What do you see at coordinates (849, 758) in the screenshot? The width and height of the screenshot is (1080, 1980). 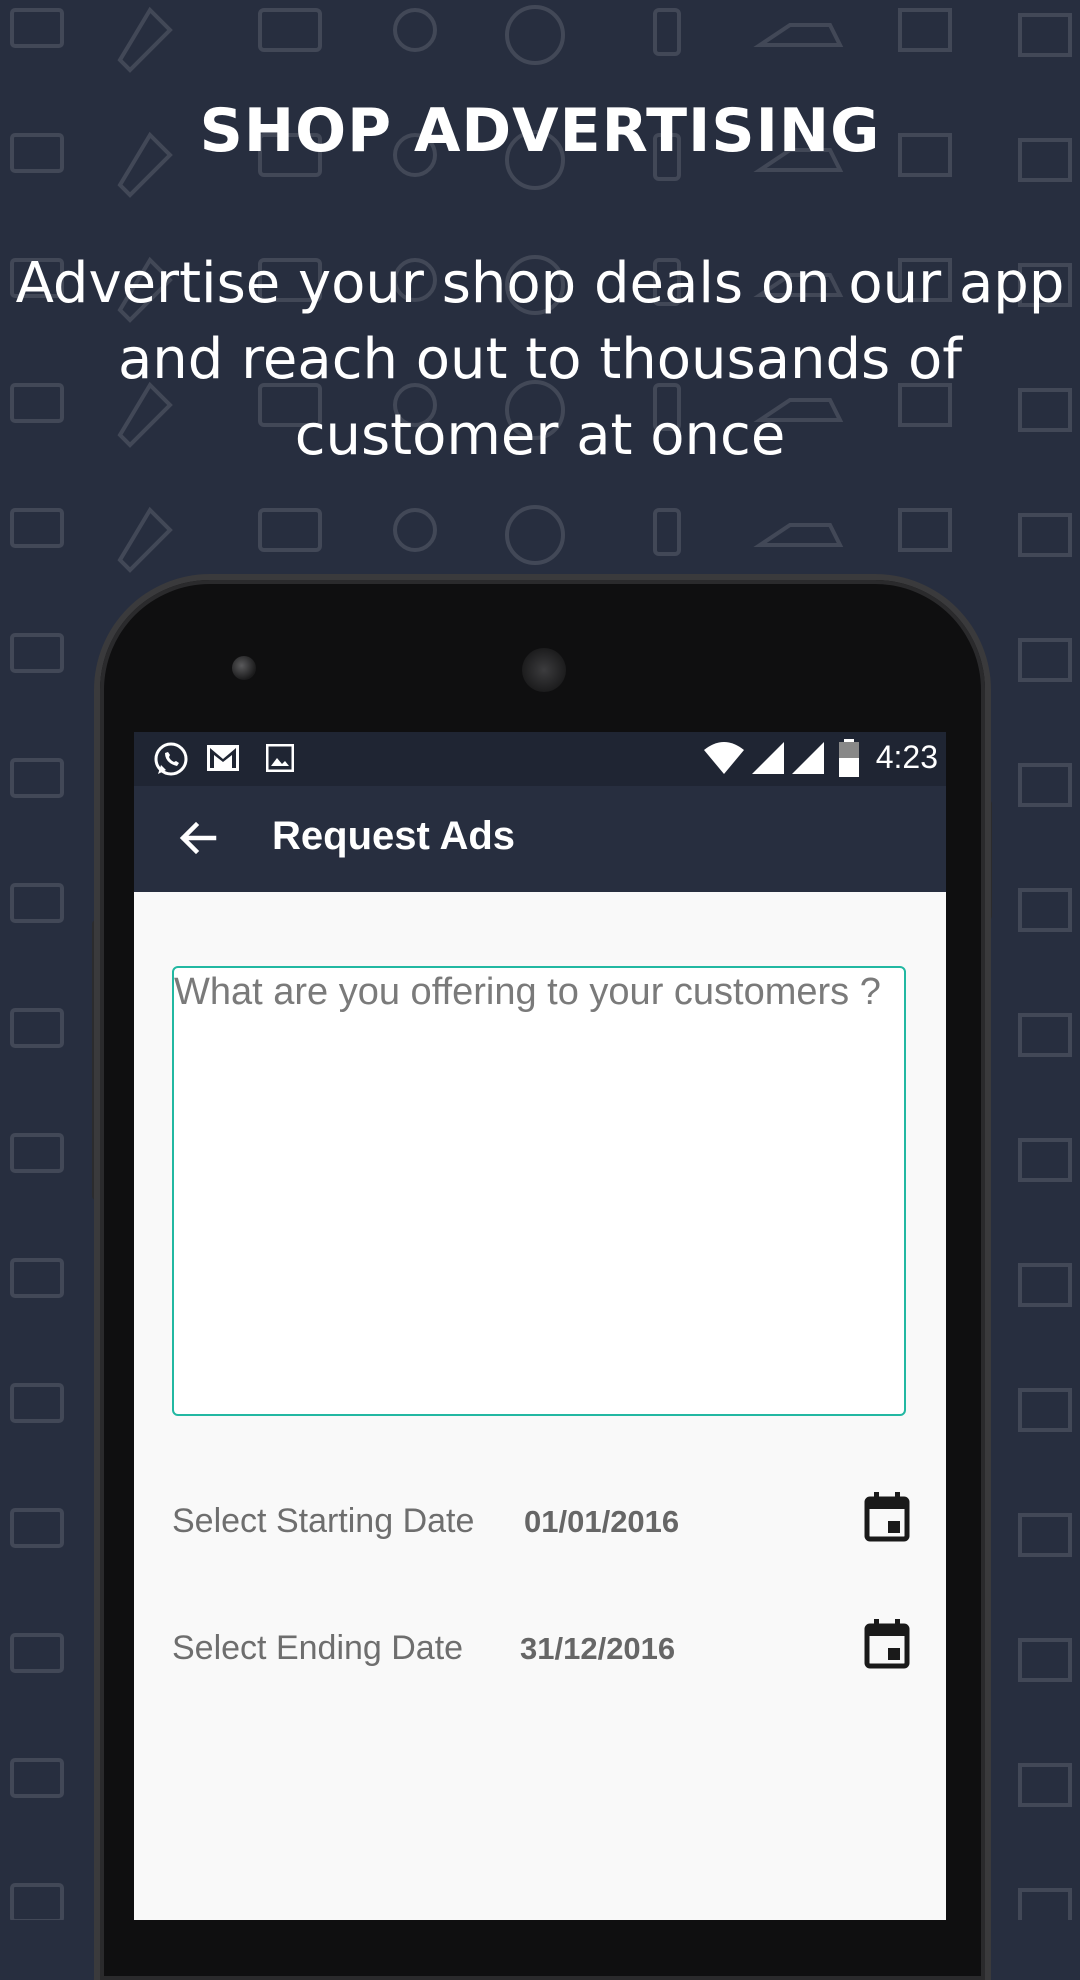 I see `battery-icon` at bounding box center [849, 758].